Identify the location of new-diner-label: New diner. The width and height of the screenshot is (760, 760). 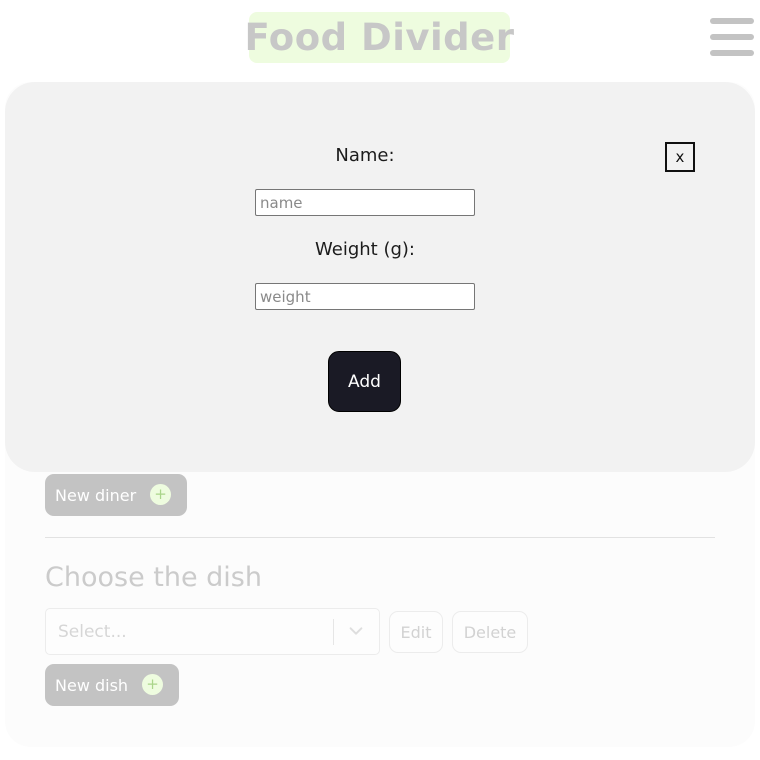
(96, 495).